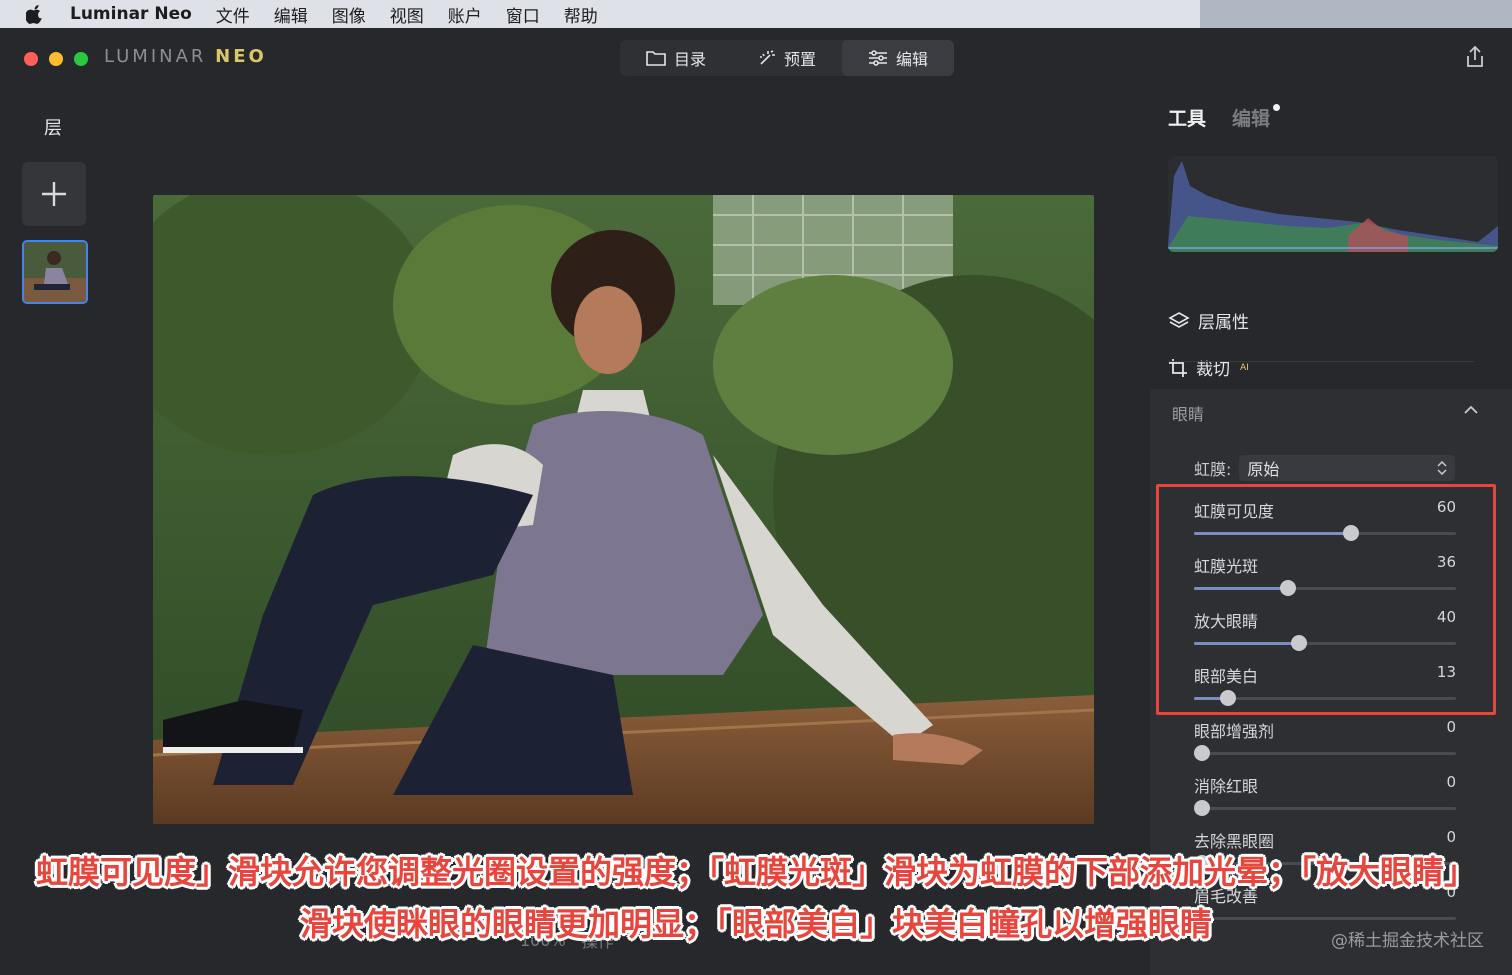 Image resolution: width=1512 pixels, height=975 pixels. What do you see at coordinates (31, 59) in the screenshot?
I see `close-window-button` at bounding box center [31, 59].